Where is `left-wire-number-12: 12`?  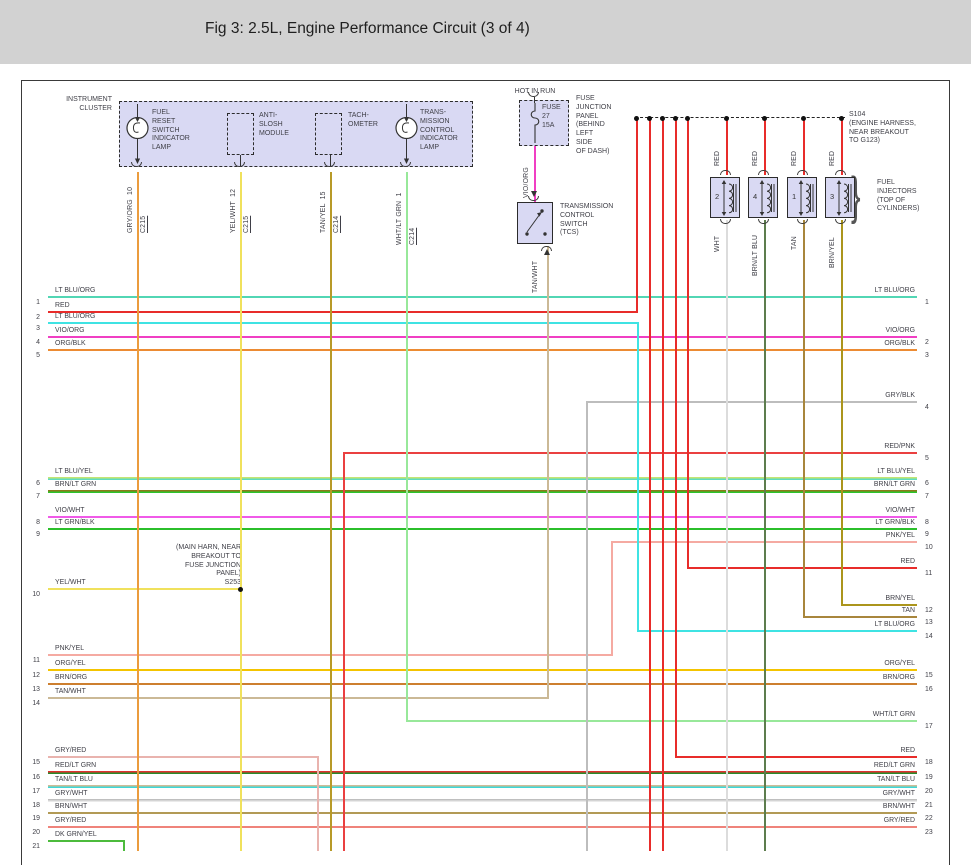
left-wire-number-12: 12 is located at coordinates (36, 675).